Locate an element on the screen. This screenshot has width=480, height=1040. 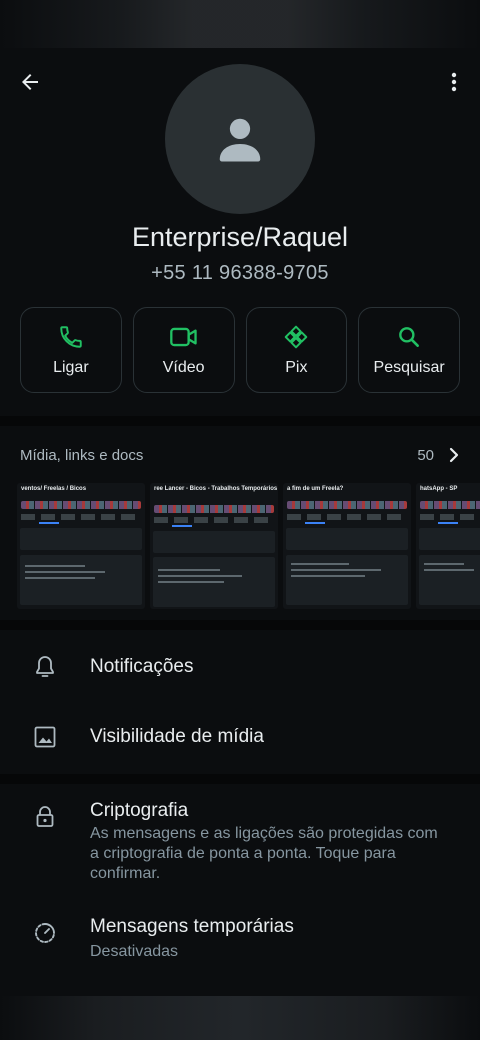
call-button: Ligar is located at coordinates (71, 350).